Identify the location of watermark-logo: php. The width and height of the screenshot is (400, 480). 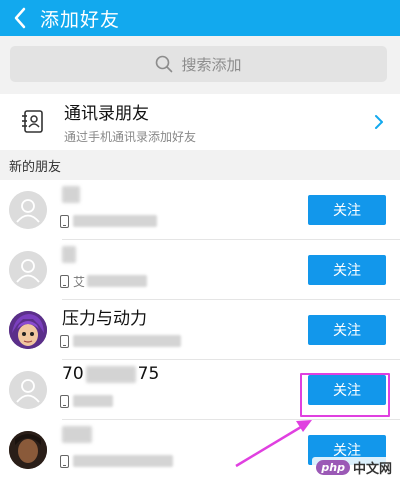
(333, 467).